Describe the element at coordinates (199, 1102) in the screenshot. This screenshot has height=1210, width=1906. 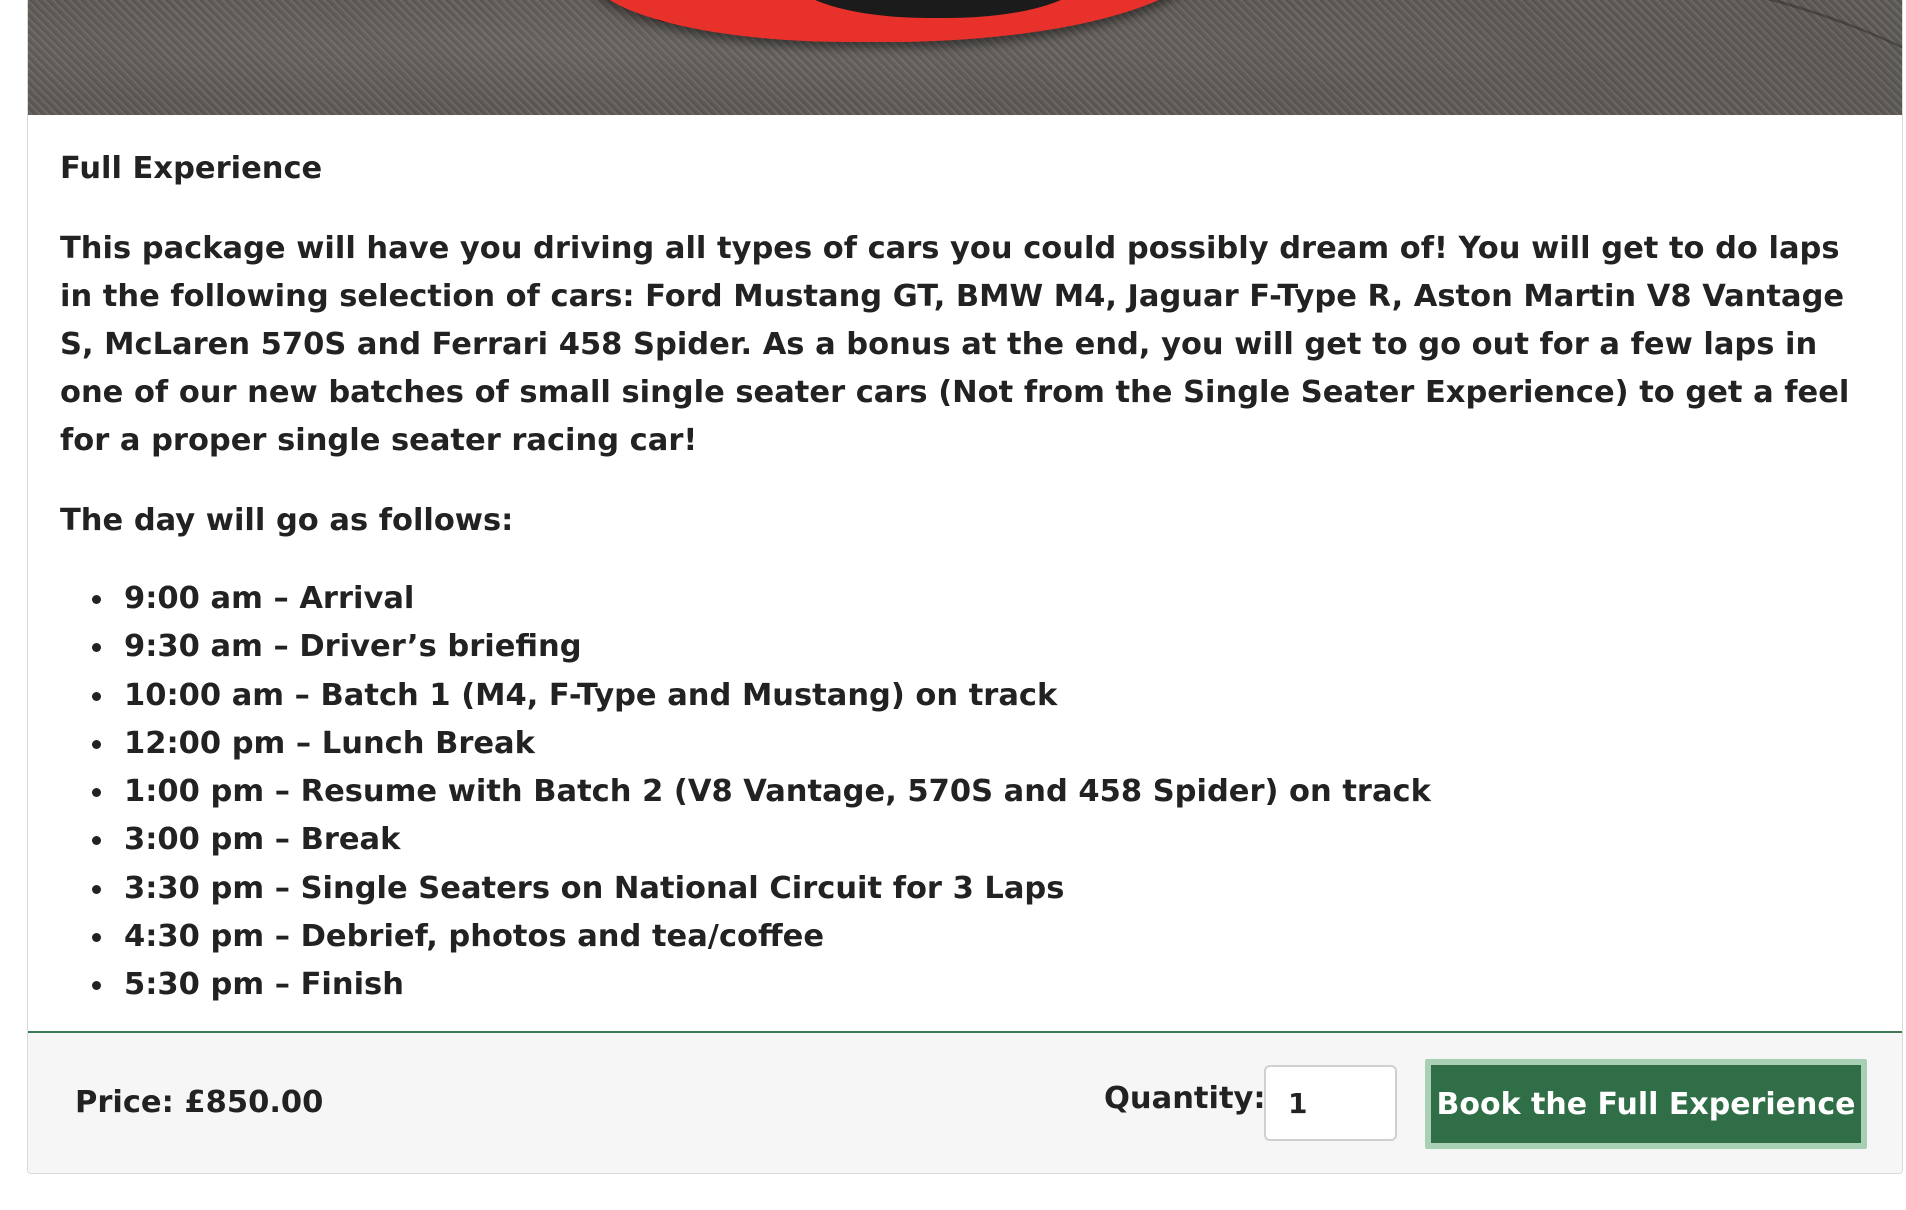
I see `price-text: Price: £850.00` at that location.